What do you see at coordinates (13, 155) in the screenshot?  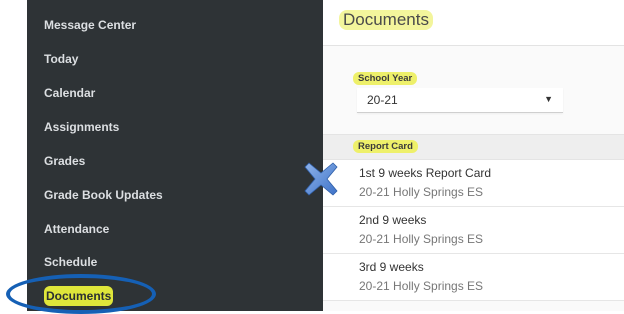 I see `left-margin` at bounding box center [13, 155].